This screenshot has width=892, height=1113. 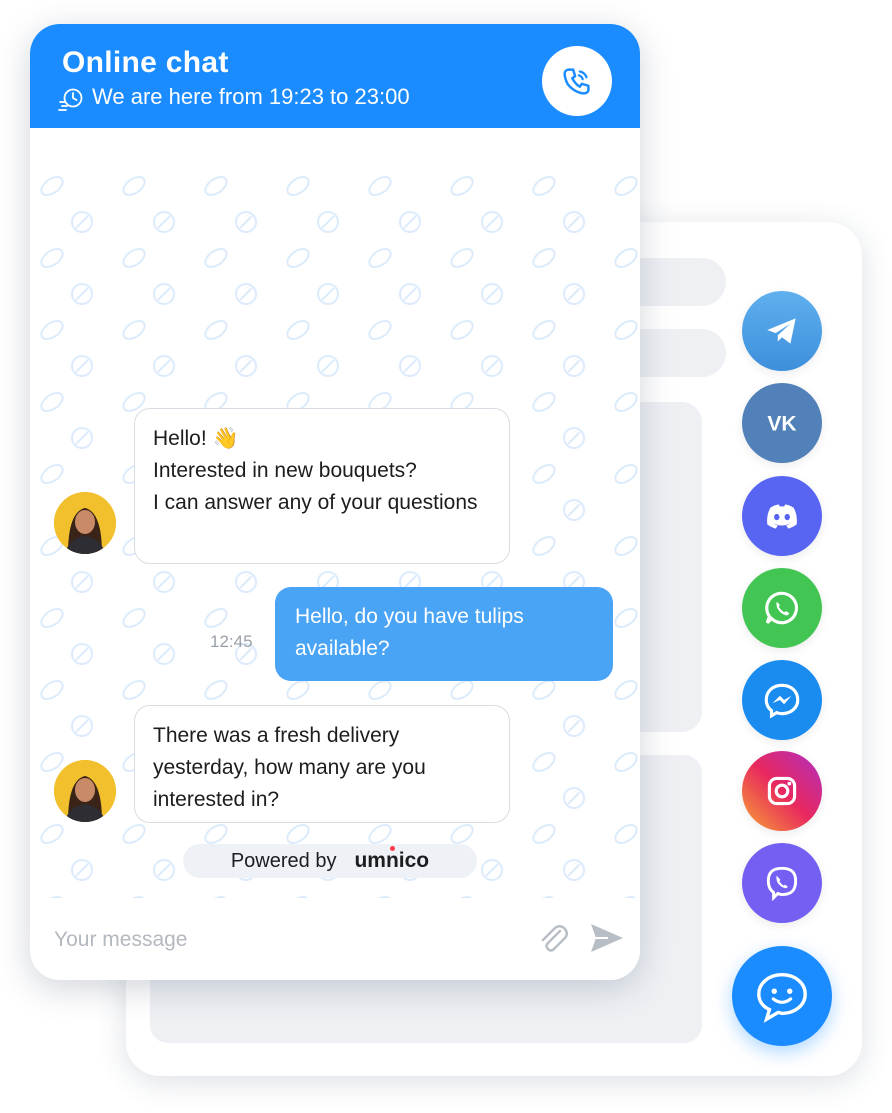 I want to click on powered-by-badge: Powered by umnico, so click(x=330, y=861).